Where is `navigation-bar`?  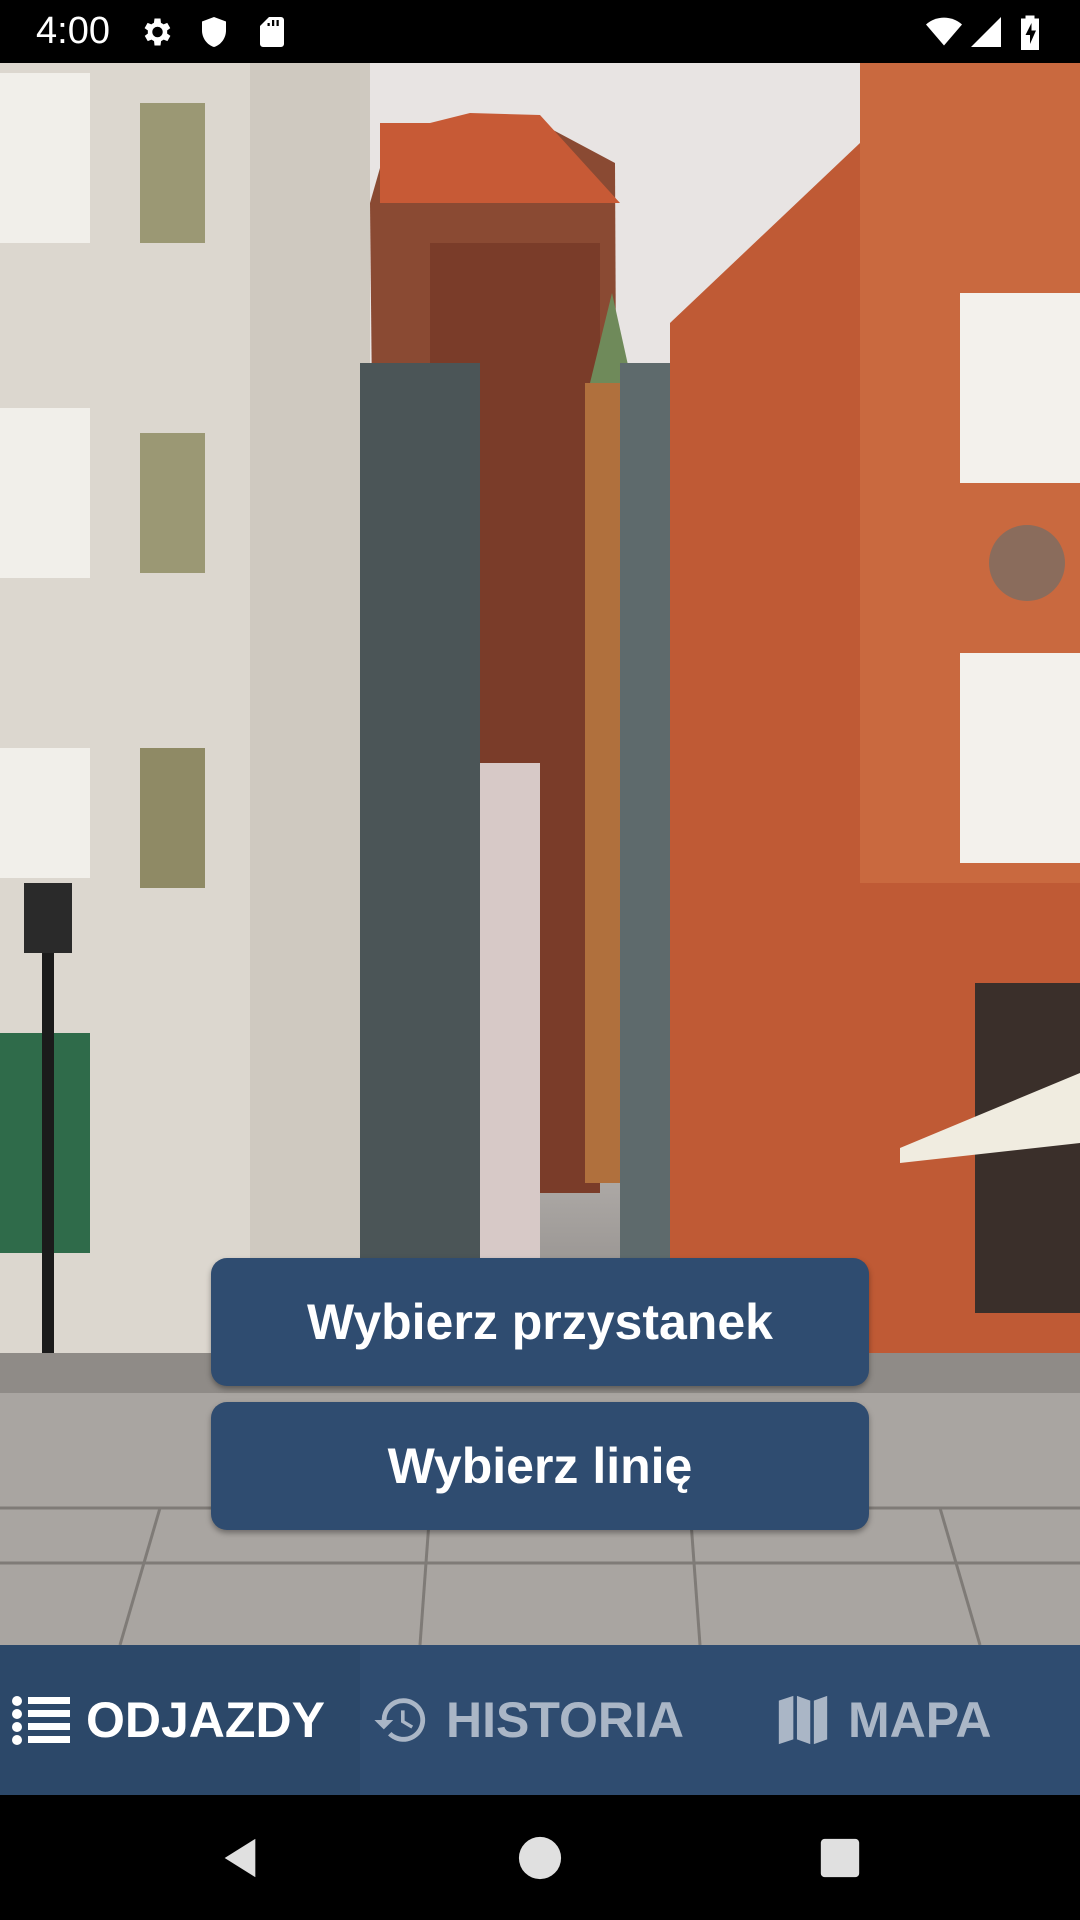
navigation-bar is located at coordinates (540, 1857).